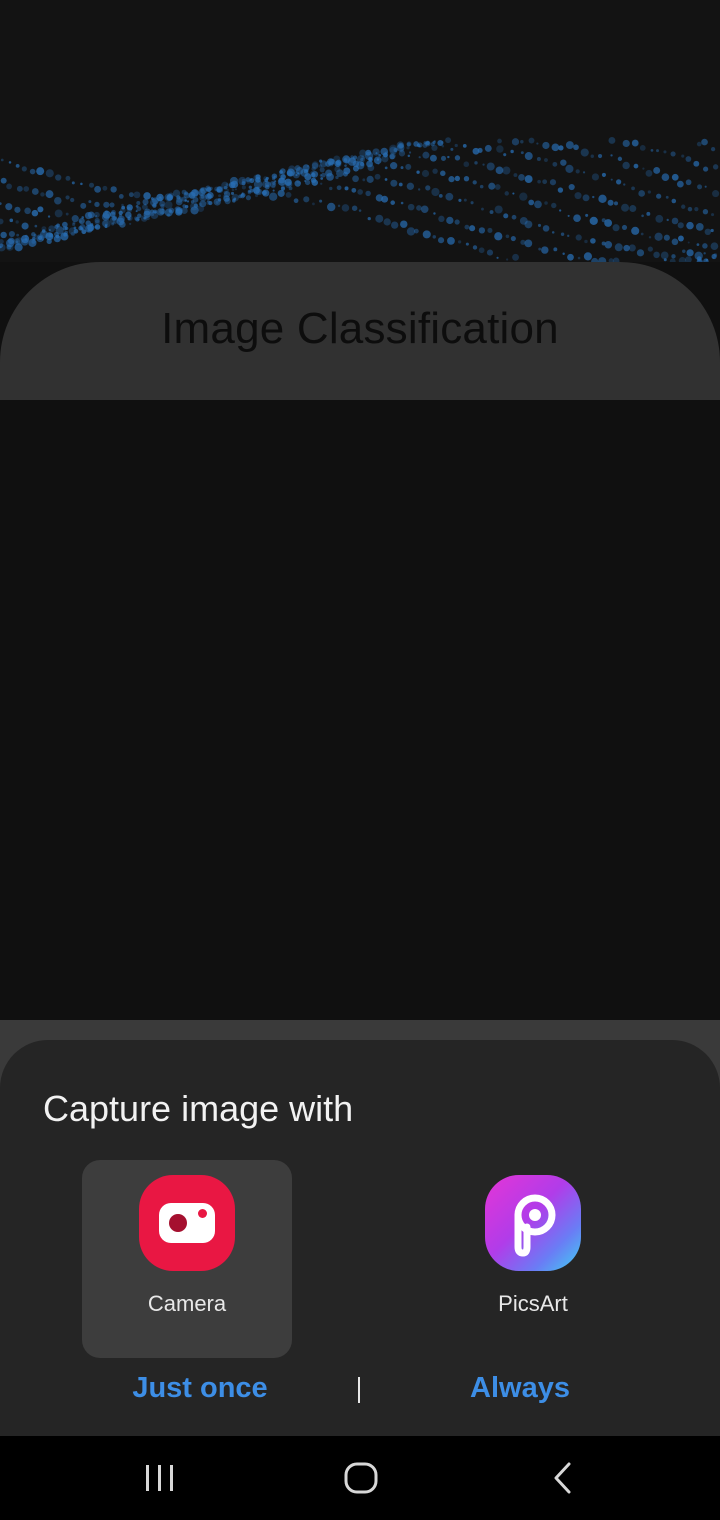  Describe the element at coordinates (533, 1223) in the screenshot. I see `picsart-icon` at that location.